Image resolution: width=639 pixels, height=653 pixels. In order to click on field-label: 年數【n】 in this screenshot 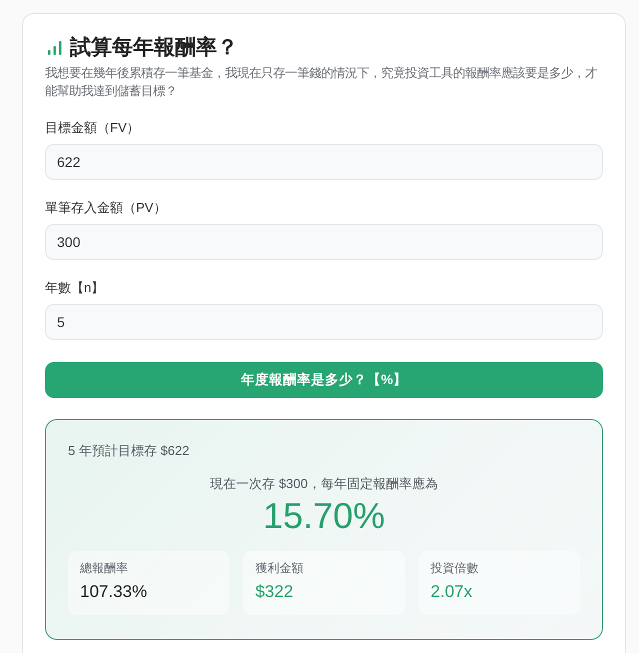, I will do `click(75, 288)`.